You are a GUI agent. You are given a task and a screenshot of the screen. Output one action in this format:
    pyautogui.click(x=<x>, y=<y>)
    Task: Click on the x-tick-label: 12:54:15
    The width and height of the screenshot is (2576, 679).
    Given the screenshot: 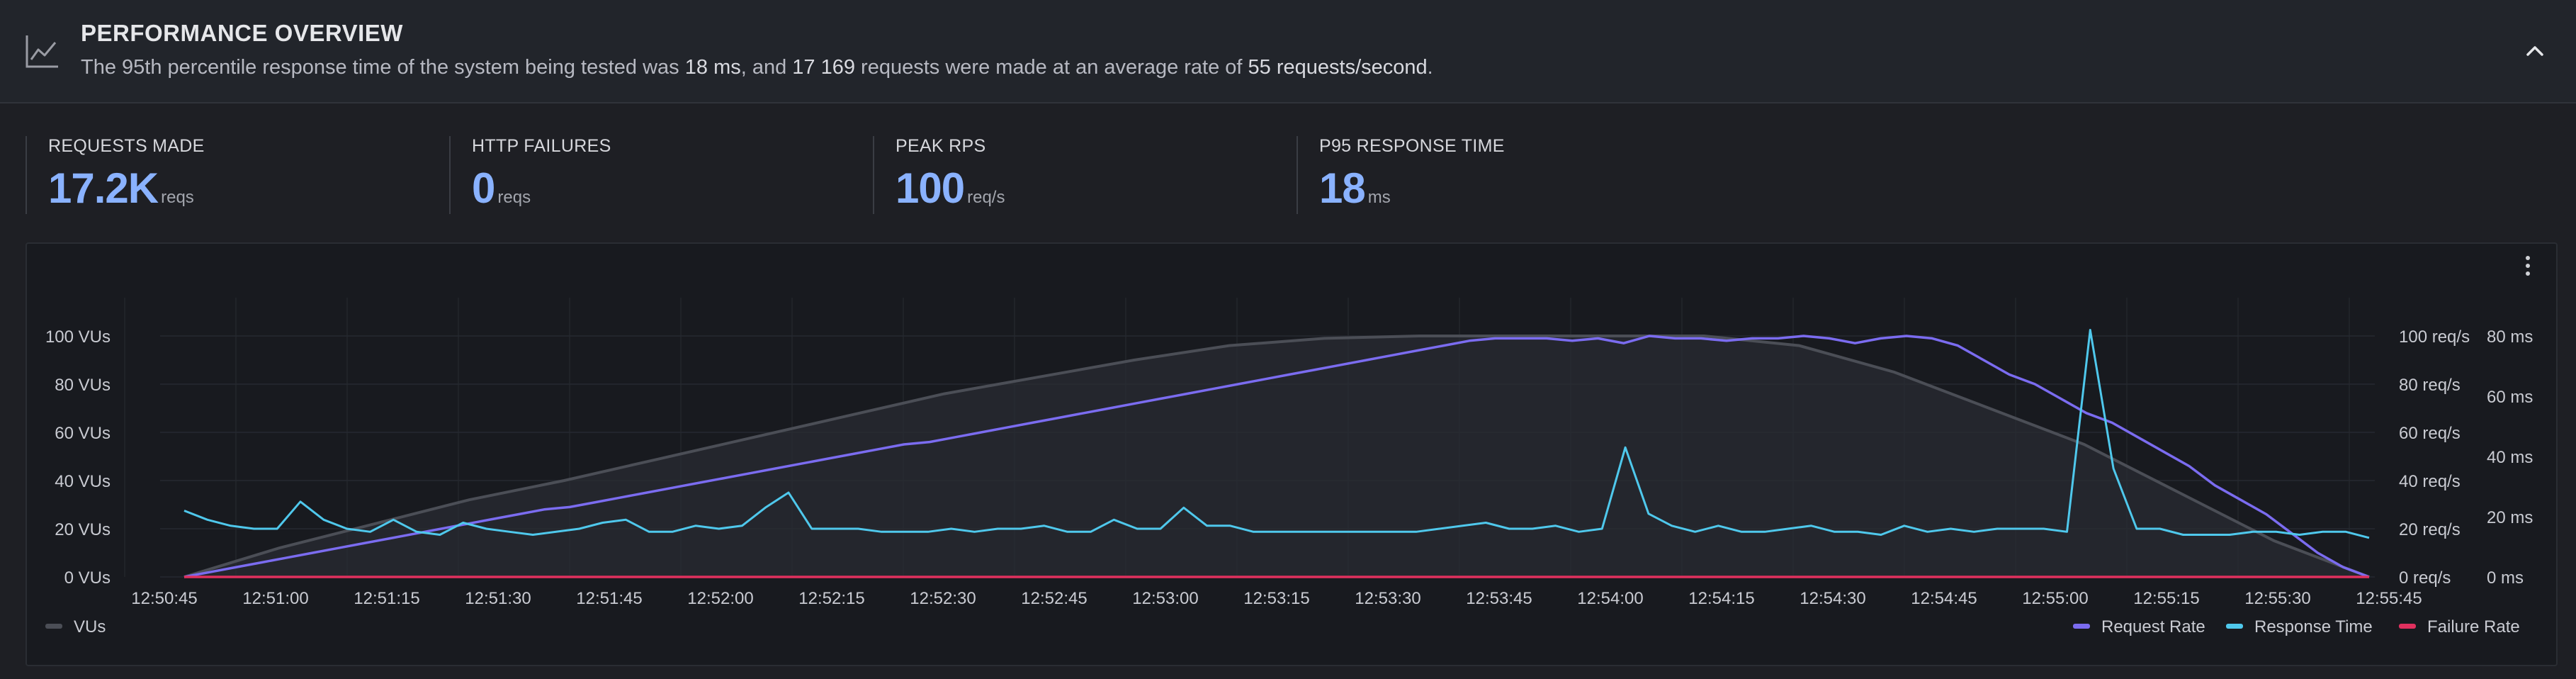 What is the action you would take?
    pyautogui.click(x=1721, y=598)
    